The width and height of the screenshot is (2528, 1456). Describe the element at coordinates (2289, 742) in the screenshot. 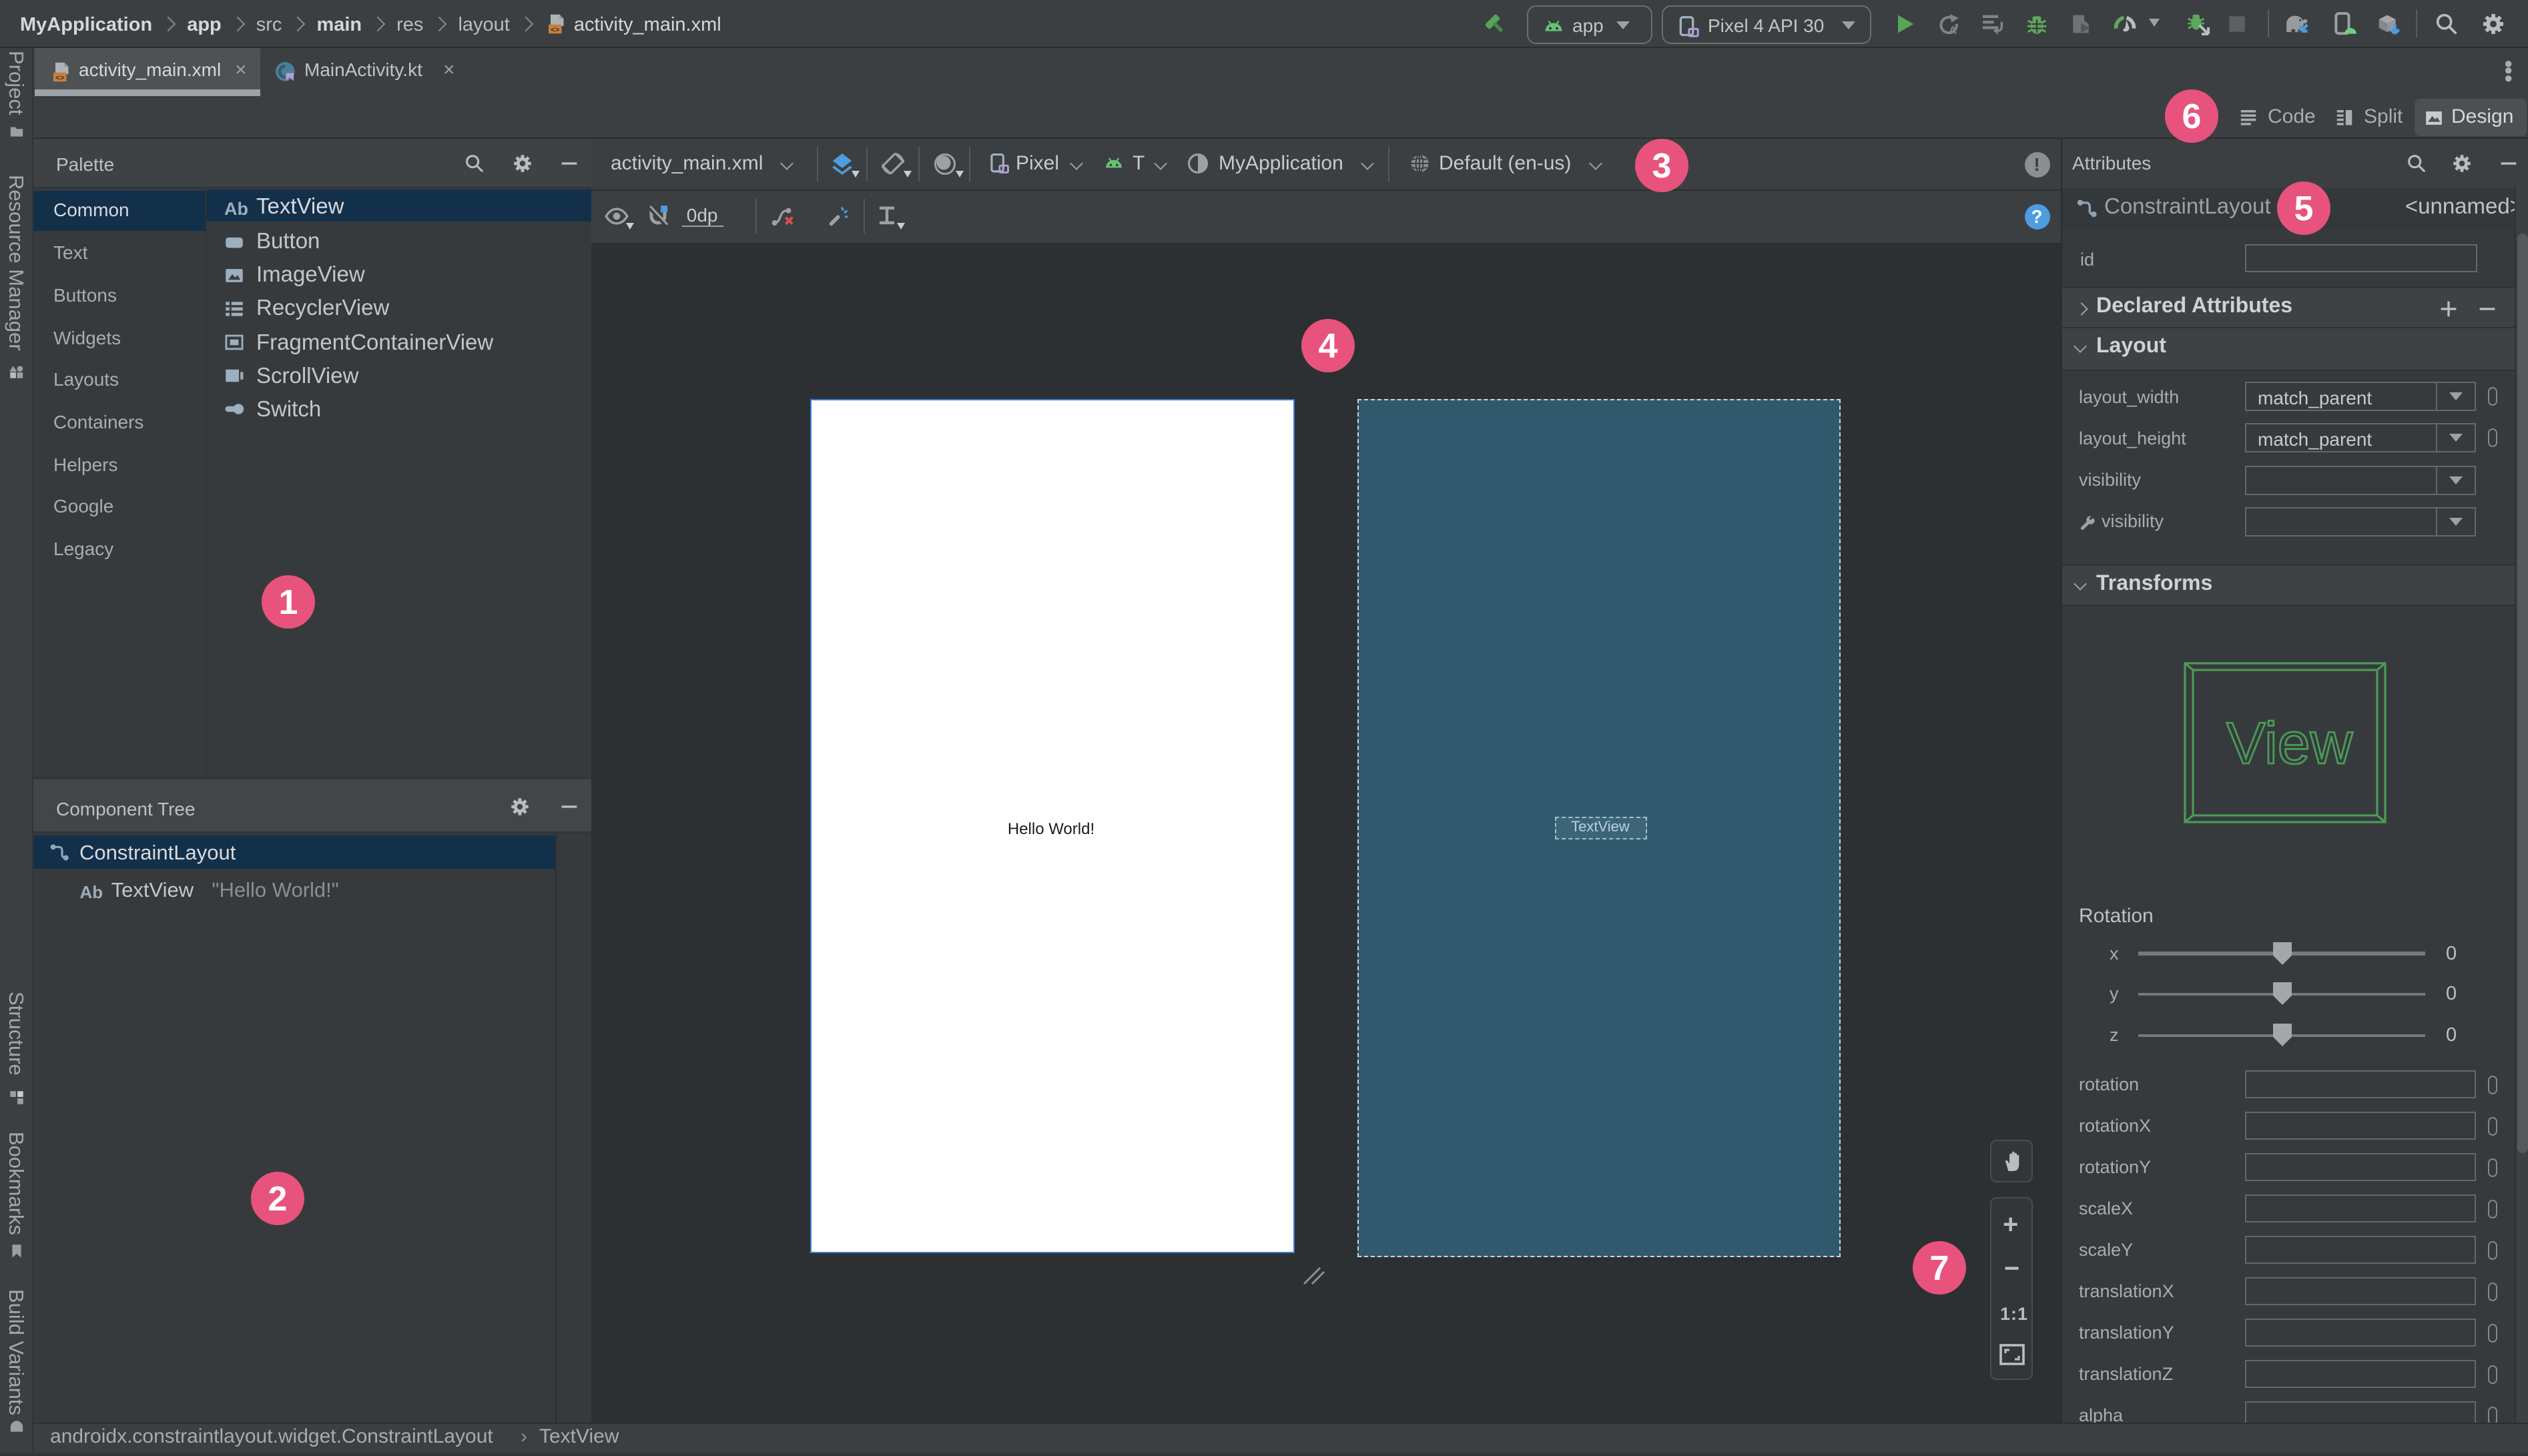

I see `svg-text: View` at that location.